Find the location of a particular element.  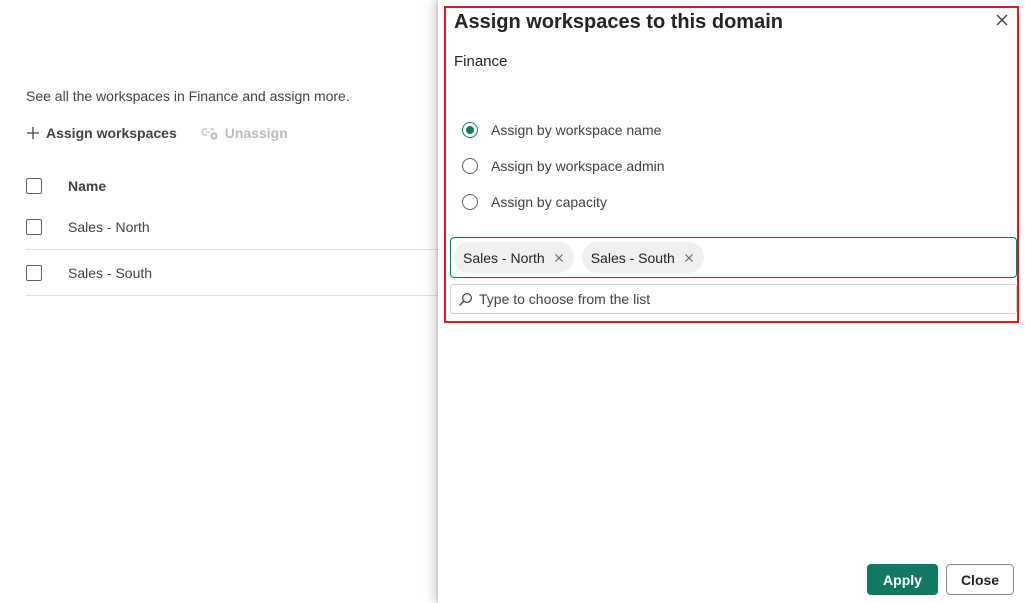

assign-workspaces-button: Assign workspaces is located at coordinates (101, 133).